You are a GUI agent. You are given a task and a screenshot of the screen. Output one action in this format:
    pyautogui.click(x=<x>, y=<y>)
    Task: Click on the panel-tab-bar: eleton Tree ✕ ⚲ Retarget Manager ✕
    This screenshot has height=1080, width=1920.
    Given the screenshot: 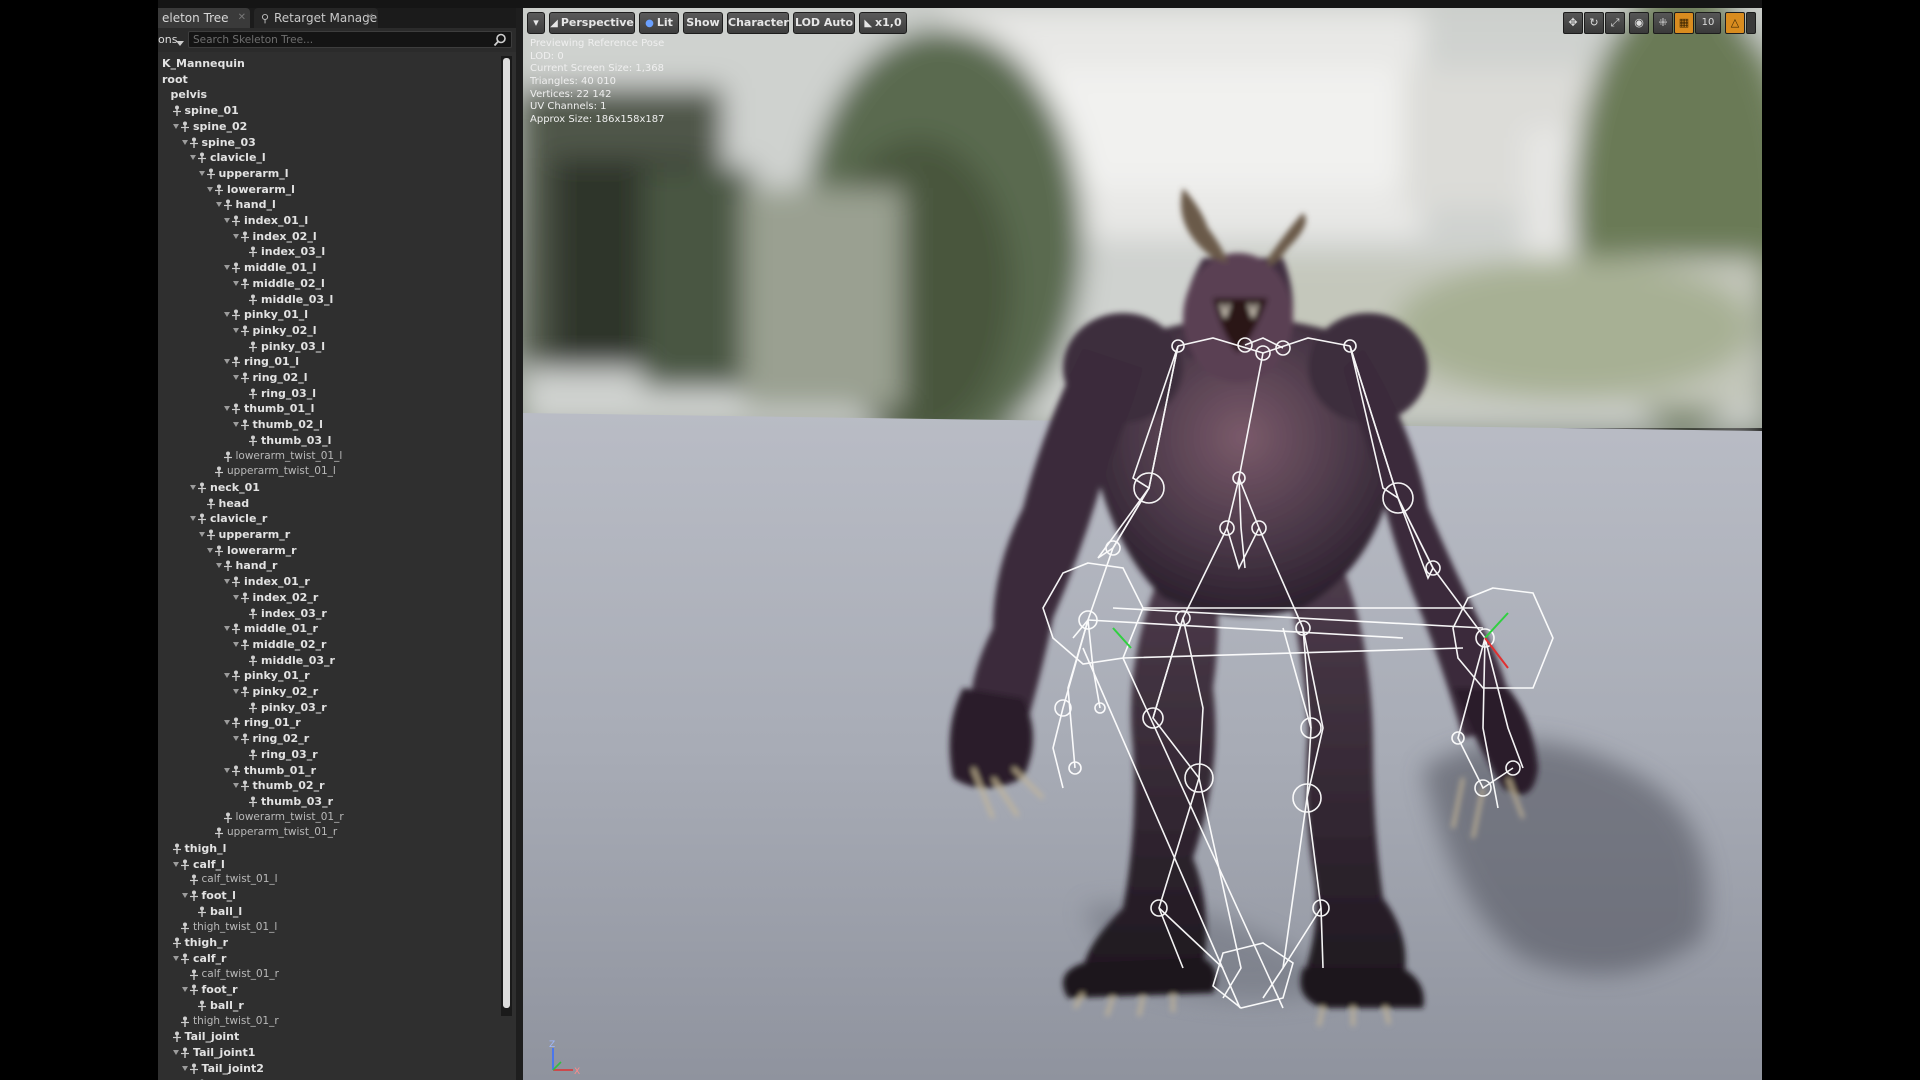 What is the action you would take?
    pyautogui.click(x=337, y=18)
    